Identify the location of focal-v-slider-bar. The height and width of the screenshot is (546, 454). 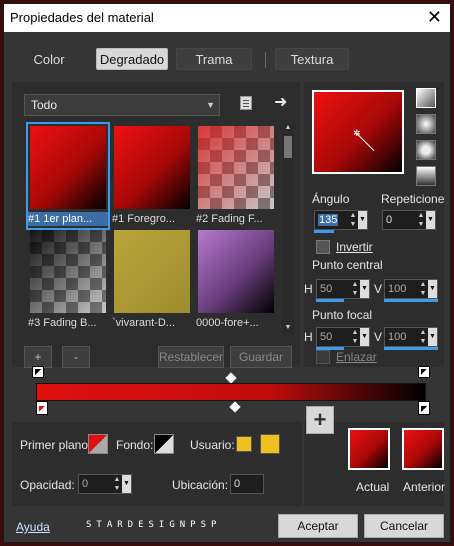
(411, 348).